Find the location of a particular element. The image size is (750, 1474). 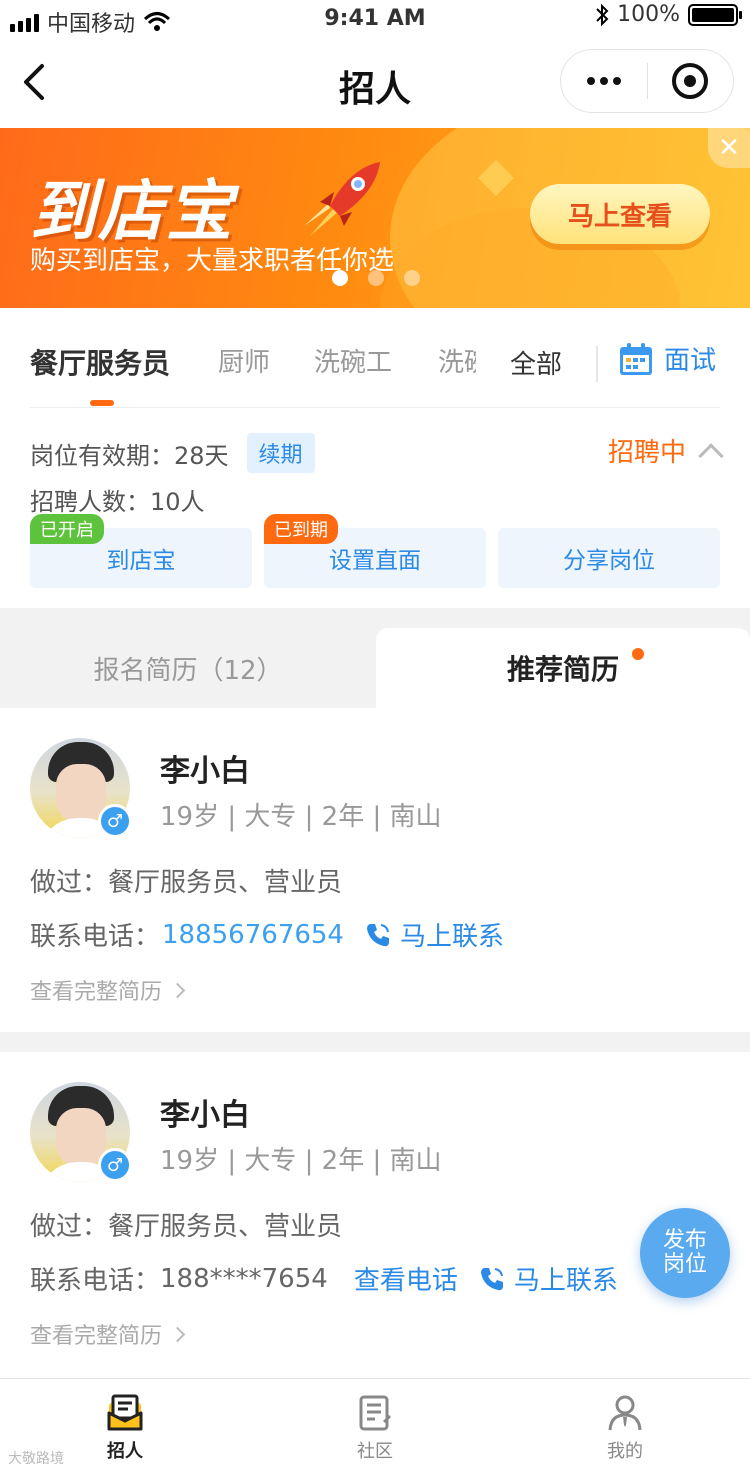

share-job-button: 分享岗位 is located at coordinates (609, 558).